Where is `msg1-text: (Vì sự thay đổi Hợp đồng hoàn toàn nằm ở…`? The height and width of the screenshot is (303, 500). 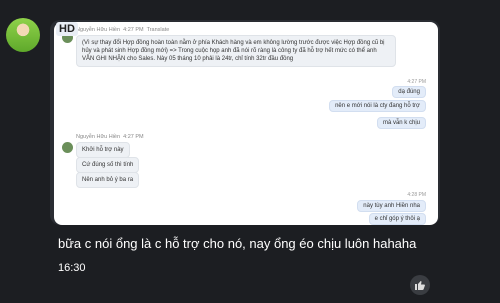 msg1-text: (Vì sự thay đổi Hợp đồng hoàn toàn nằm ở… is located at coordinates (236, 51).